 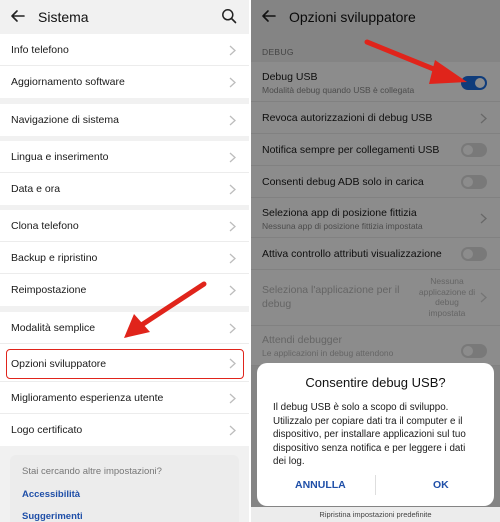 I want to click on settings-item-clona-telefono: Clona telefono, so click(x=124, y=226).